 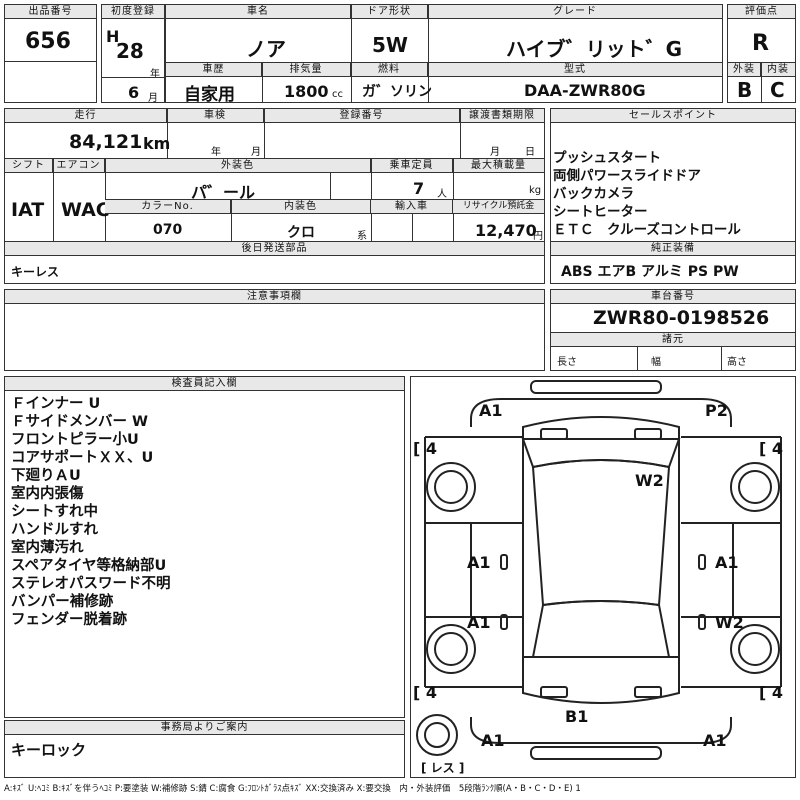 I want to click on capacity-label: 乗車定員, so click(x=412, y=166).